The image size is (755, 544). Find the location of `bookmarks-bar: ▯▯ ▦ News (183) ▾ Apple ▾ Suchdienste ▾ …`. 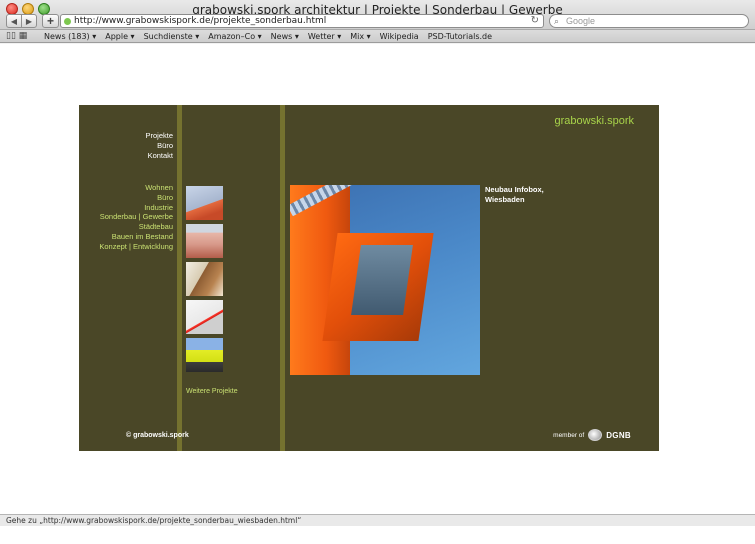

bookmarks-bar: ▯▯ ▦ News (183) ▾ Apple ▾ Suchdienste ▾ … is located at coordinates (377, 36).